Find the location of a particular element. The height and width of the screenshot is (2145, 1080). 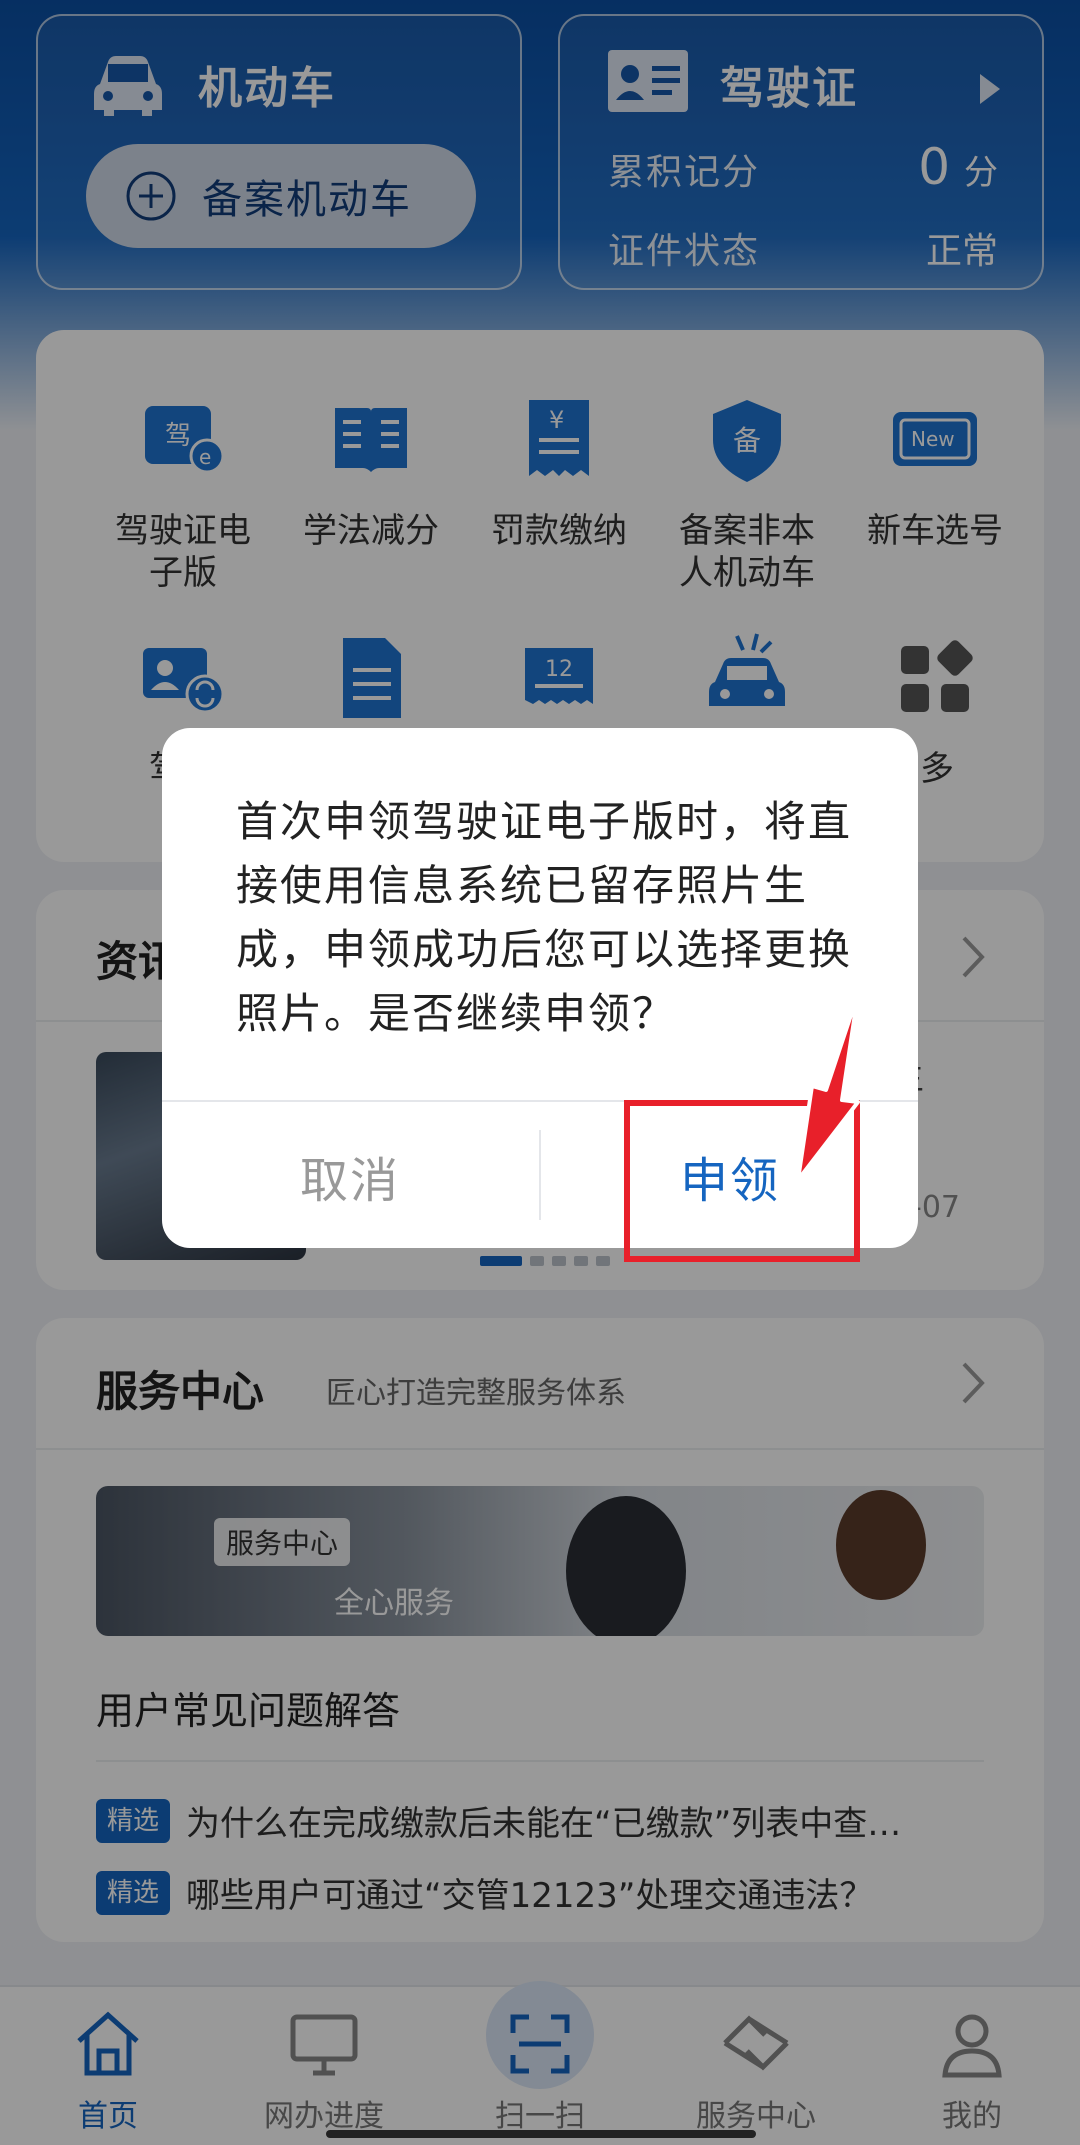

home-indicator is located at coordinates (541, 2134).